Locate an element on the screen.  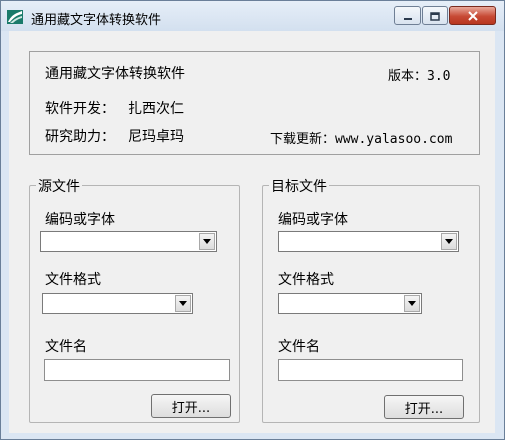
source-group-title: 源文件 is located at coordinates (59, 186).